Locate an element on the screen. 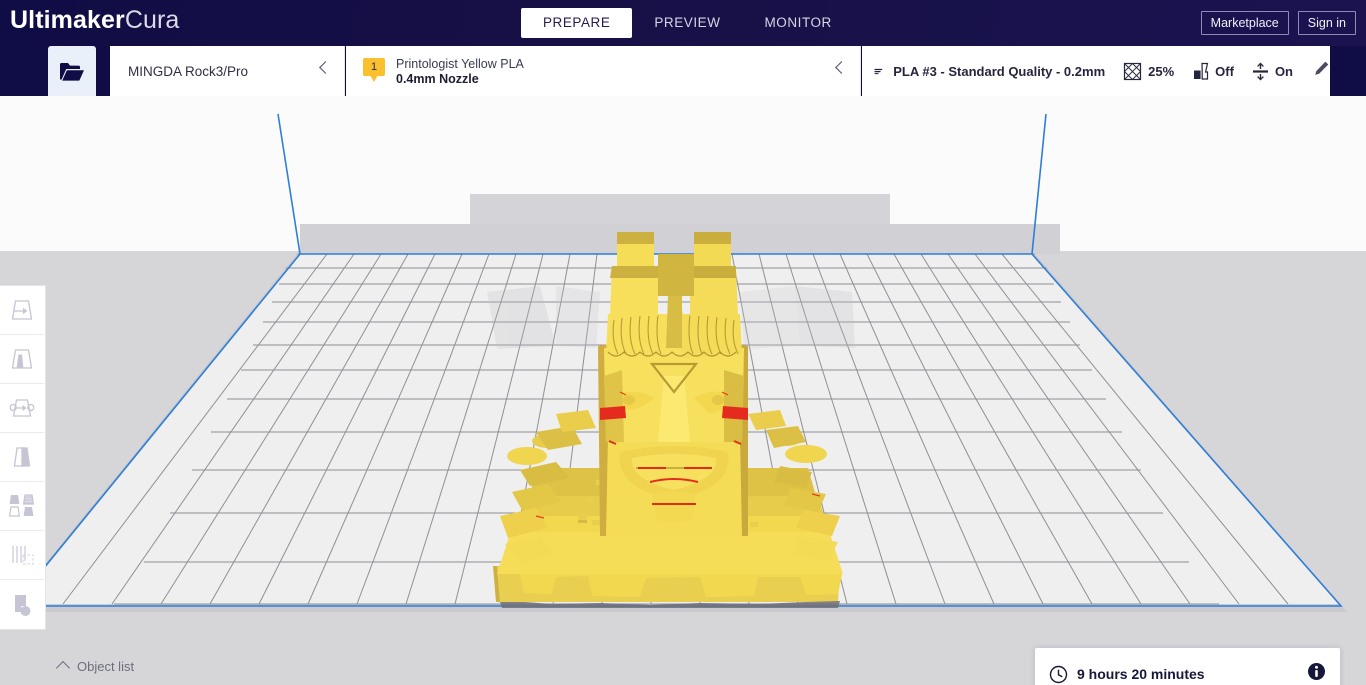 Image resolution: width=1366 pixels, height=685 pixels. infill-value: 25% is located at coordinates (1161, 71).